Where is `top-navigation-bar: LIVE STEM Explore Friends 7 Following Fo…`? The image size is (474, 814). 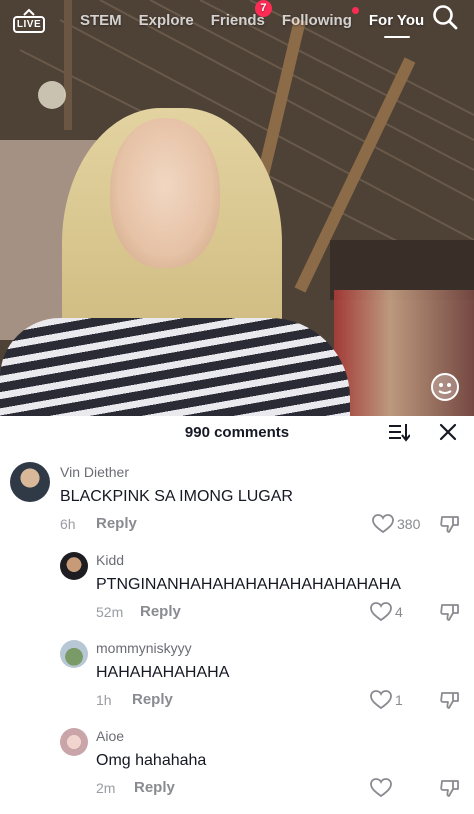 top-navigation-bar: LIVE STEM Explore Friends 7 Following Fo… is located at coordinates (237, 20).